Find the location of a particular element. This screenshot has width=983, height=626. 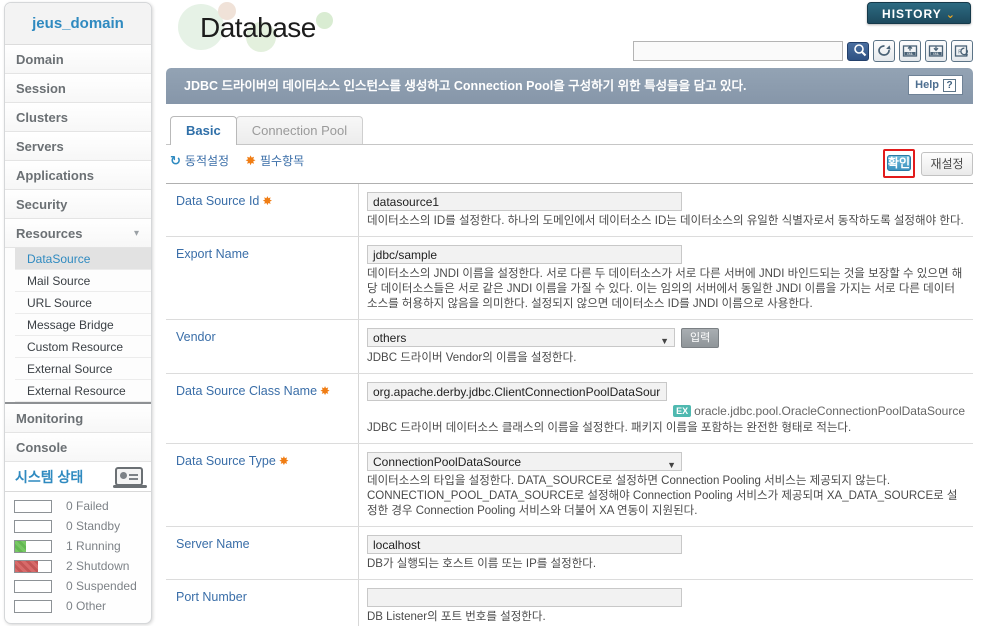

sidebar-item-custom-resource: Custom Resource is located at coordinates (83, 347).